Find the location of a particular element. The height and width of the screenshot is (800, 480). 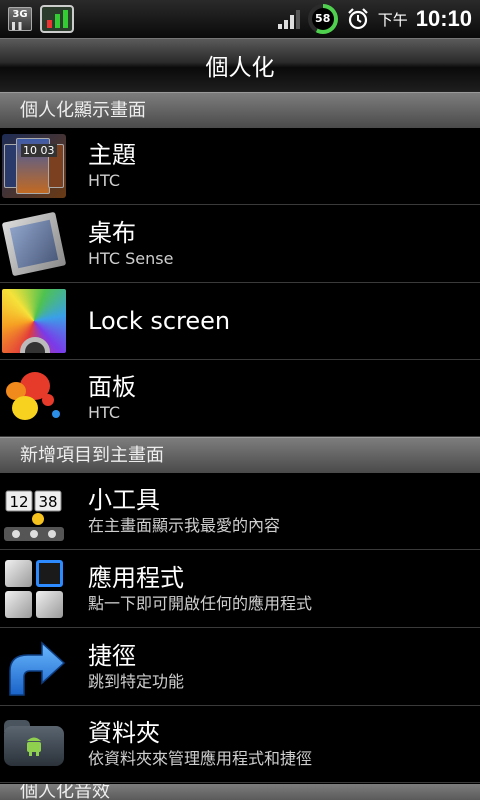

svg-text: 38 is located at coordinates (47, 502).